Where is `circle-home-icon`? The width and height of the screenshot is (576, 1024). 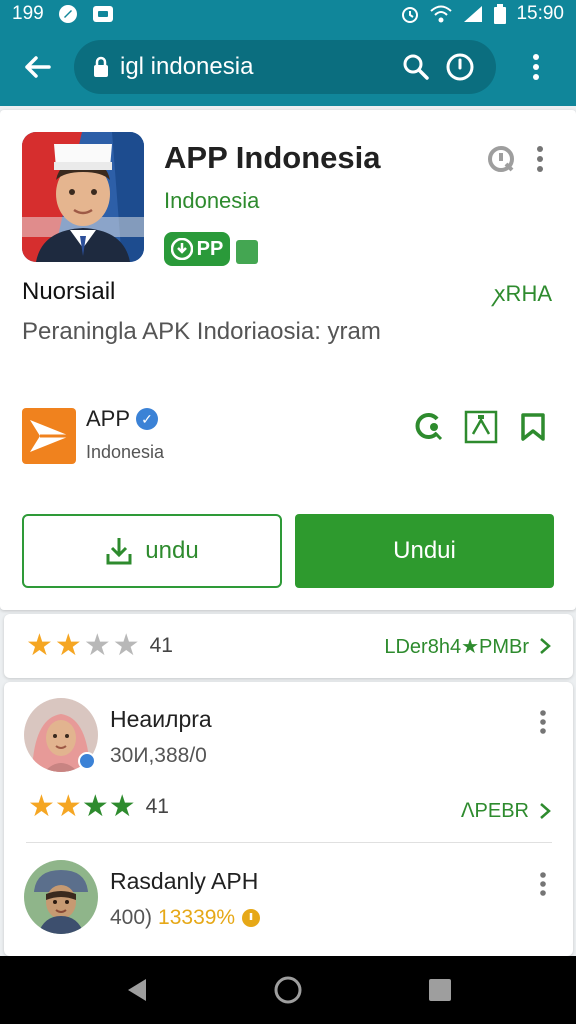
circle-home-icon is located at coordinates (288, 990).